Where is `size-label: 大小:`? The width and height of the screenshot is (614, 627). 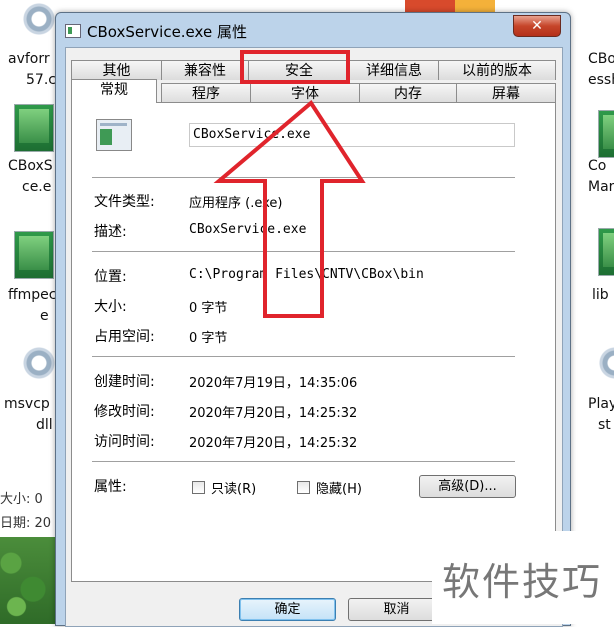 size-label: 大小: is located at coordinates (110, 307).